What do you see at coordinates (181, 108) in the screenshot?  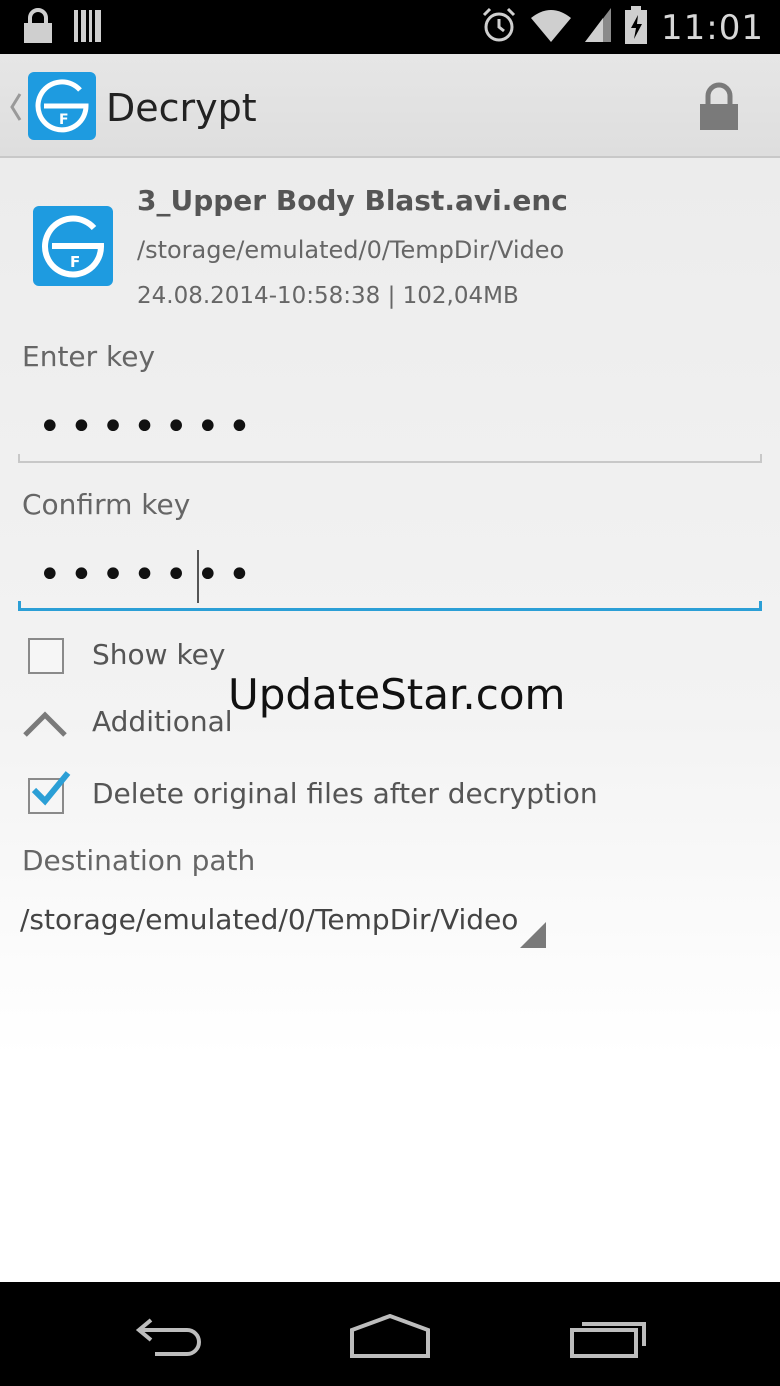 I see `page-title: Decrypt` at bounding box center [181, 108].